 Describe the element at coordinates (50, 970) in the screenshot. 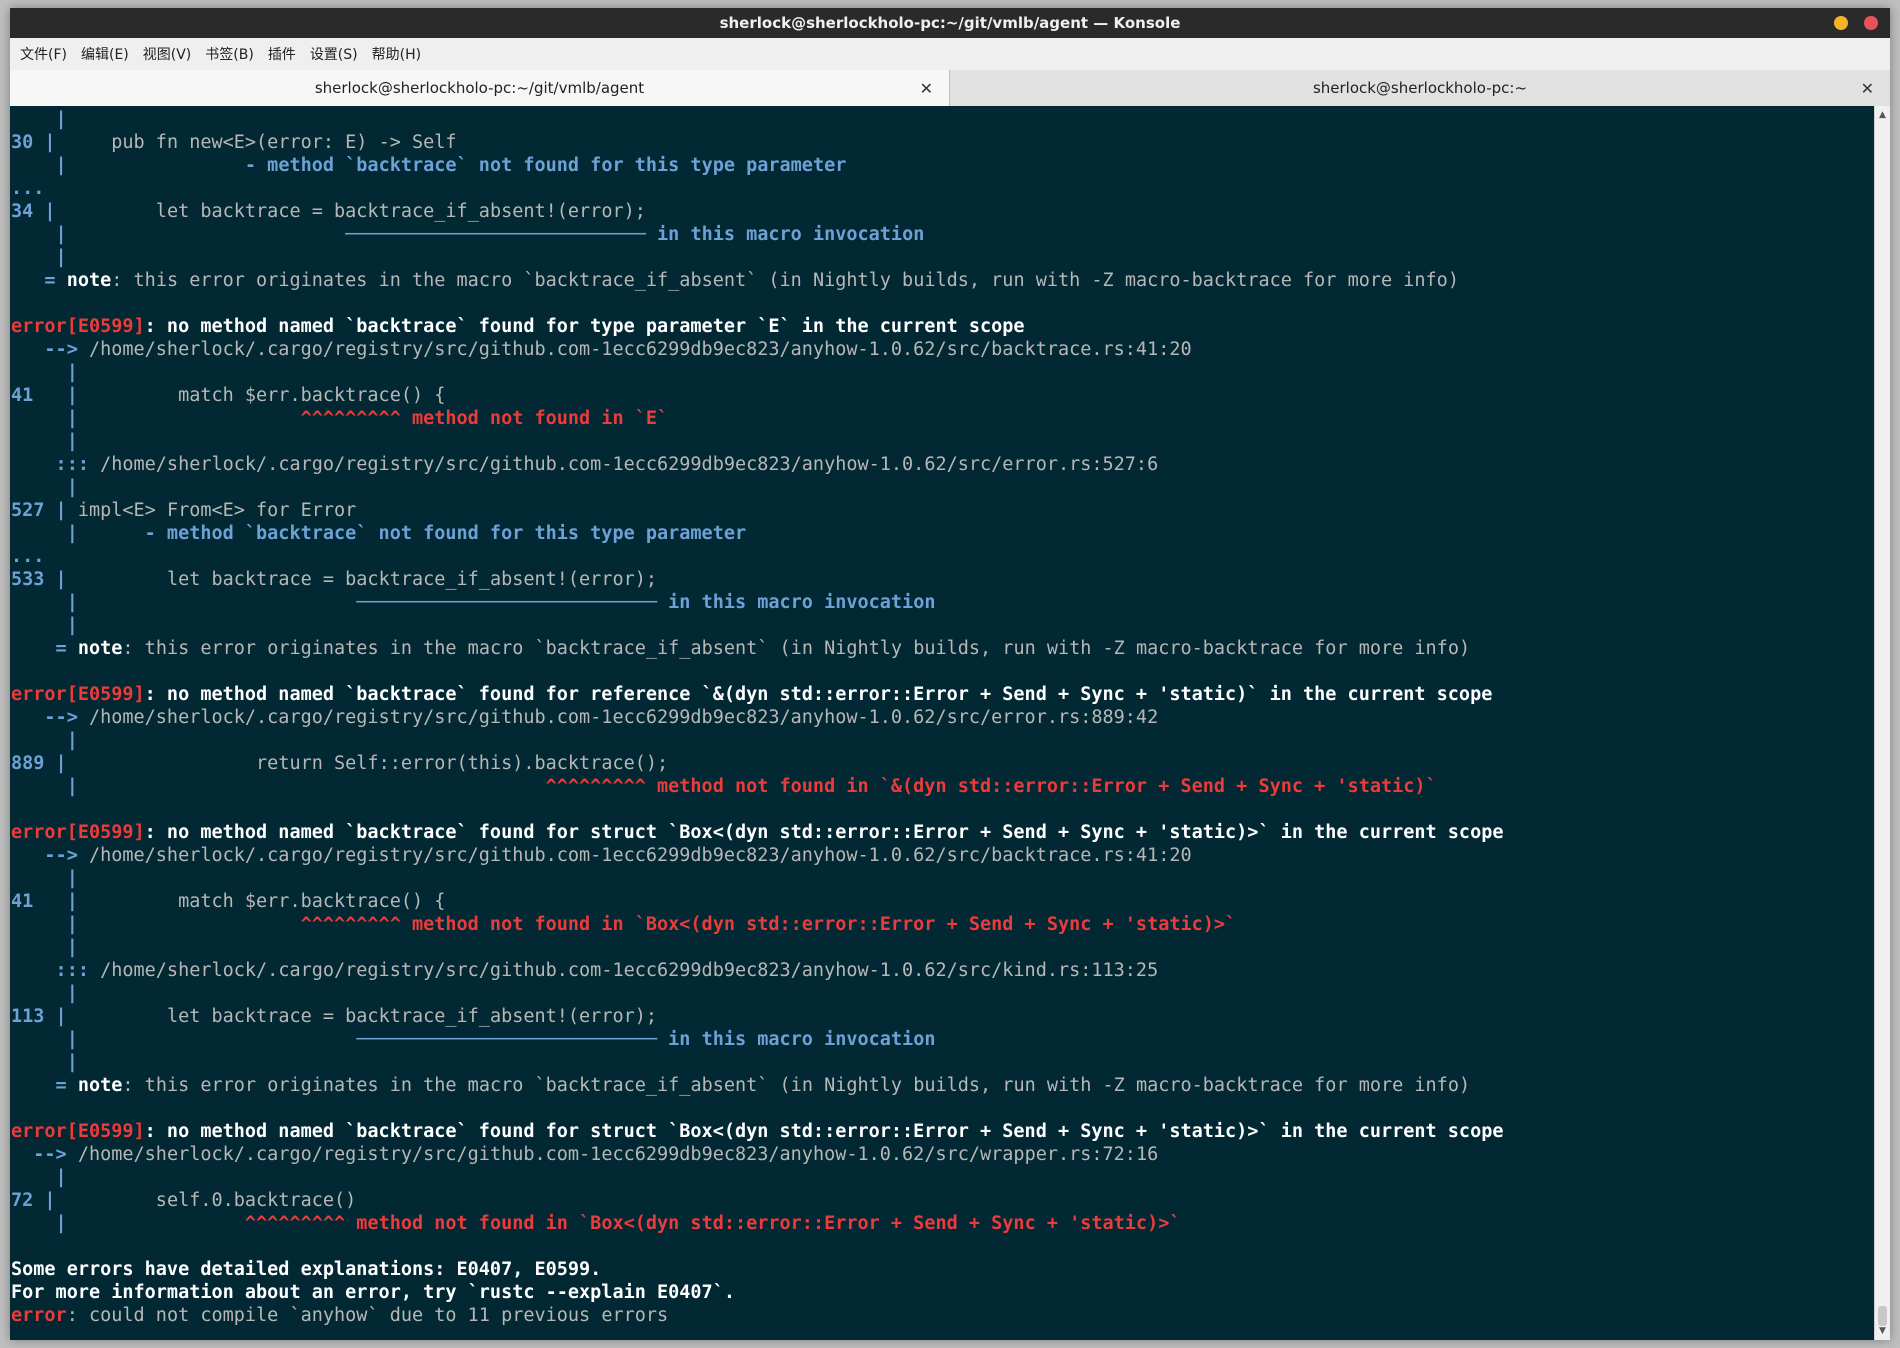

I see `terminal-text: :::` at that location.